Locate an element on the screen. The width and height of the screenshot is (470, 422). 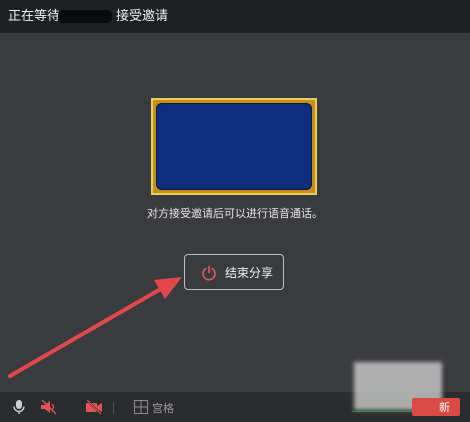
shared-screen-preview is located at coordinates (234, 146).